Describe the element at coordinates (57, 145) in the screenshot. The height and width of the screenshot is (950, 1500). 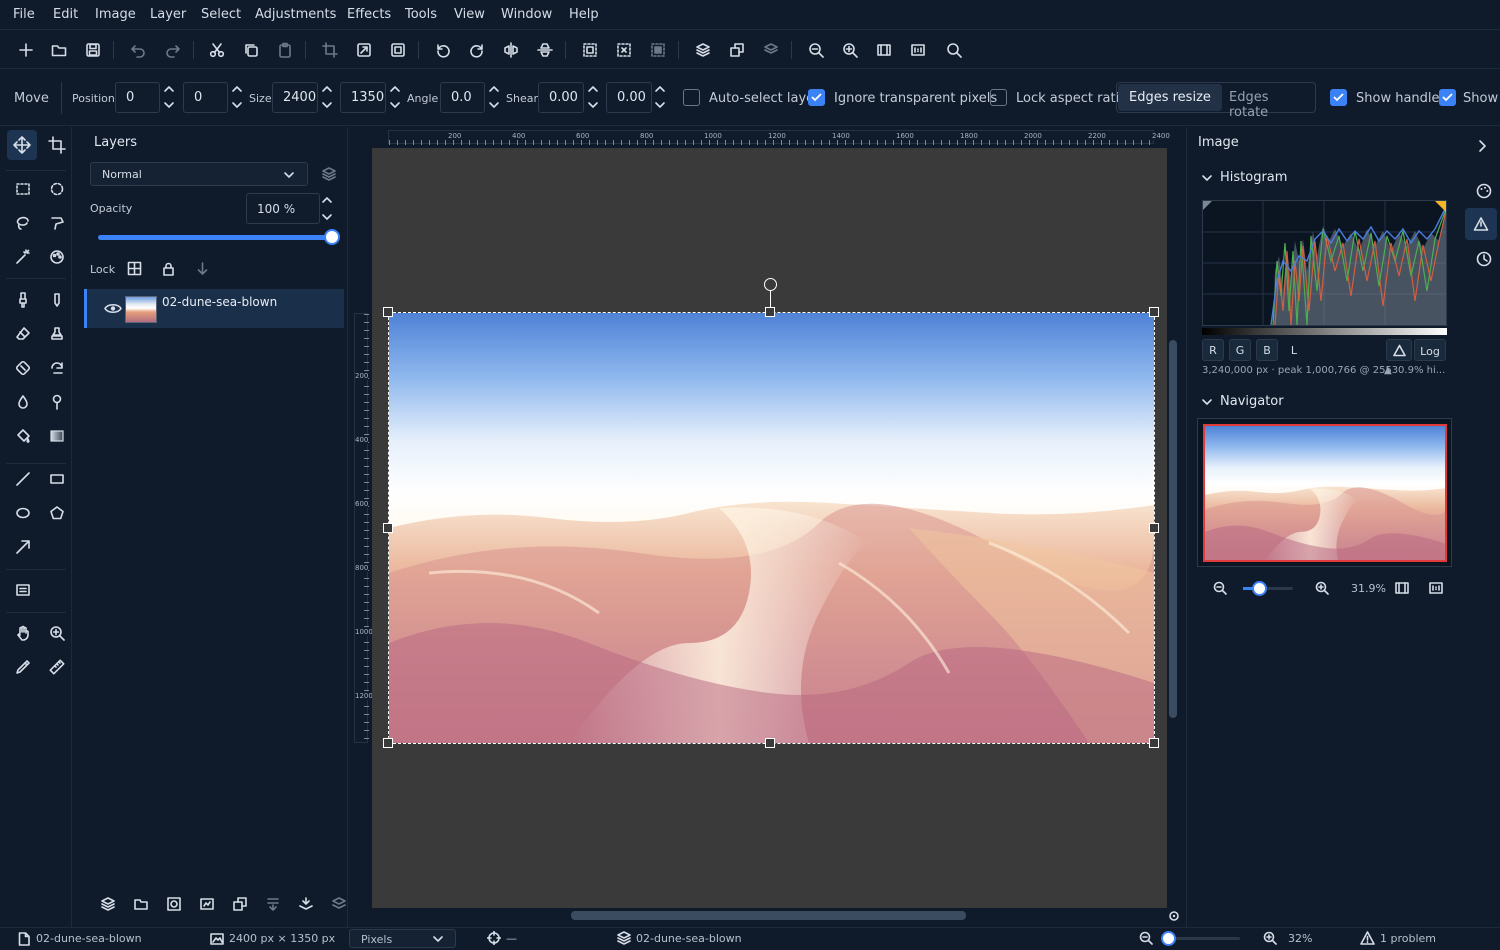
I see `crop-tool` at that location.